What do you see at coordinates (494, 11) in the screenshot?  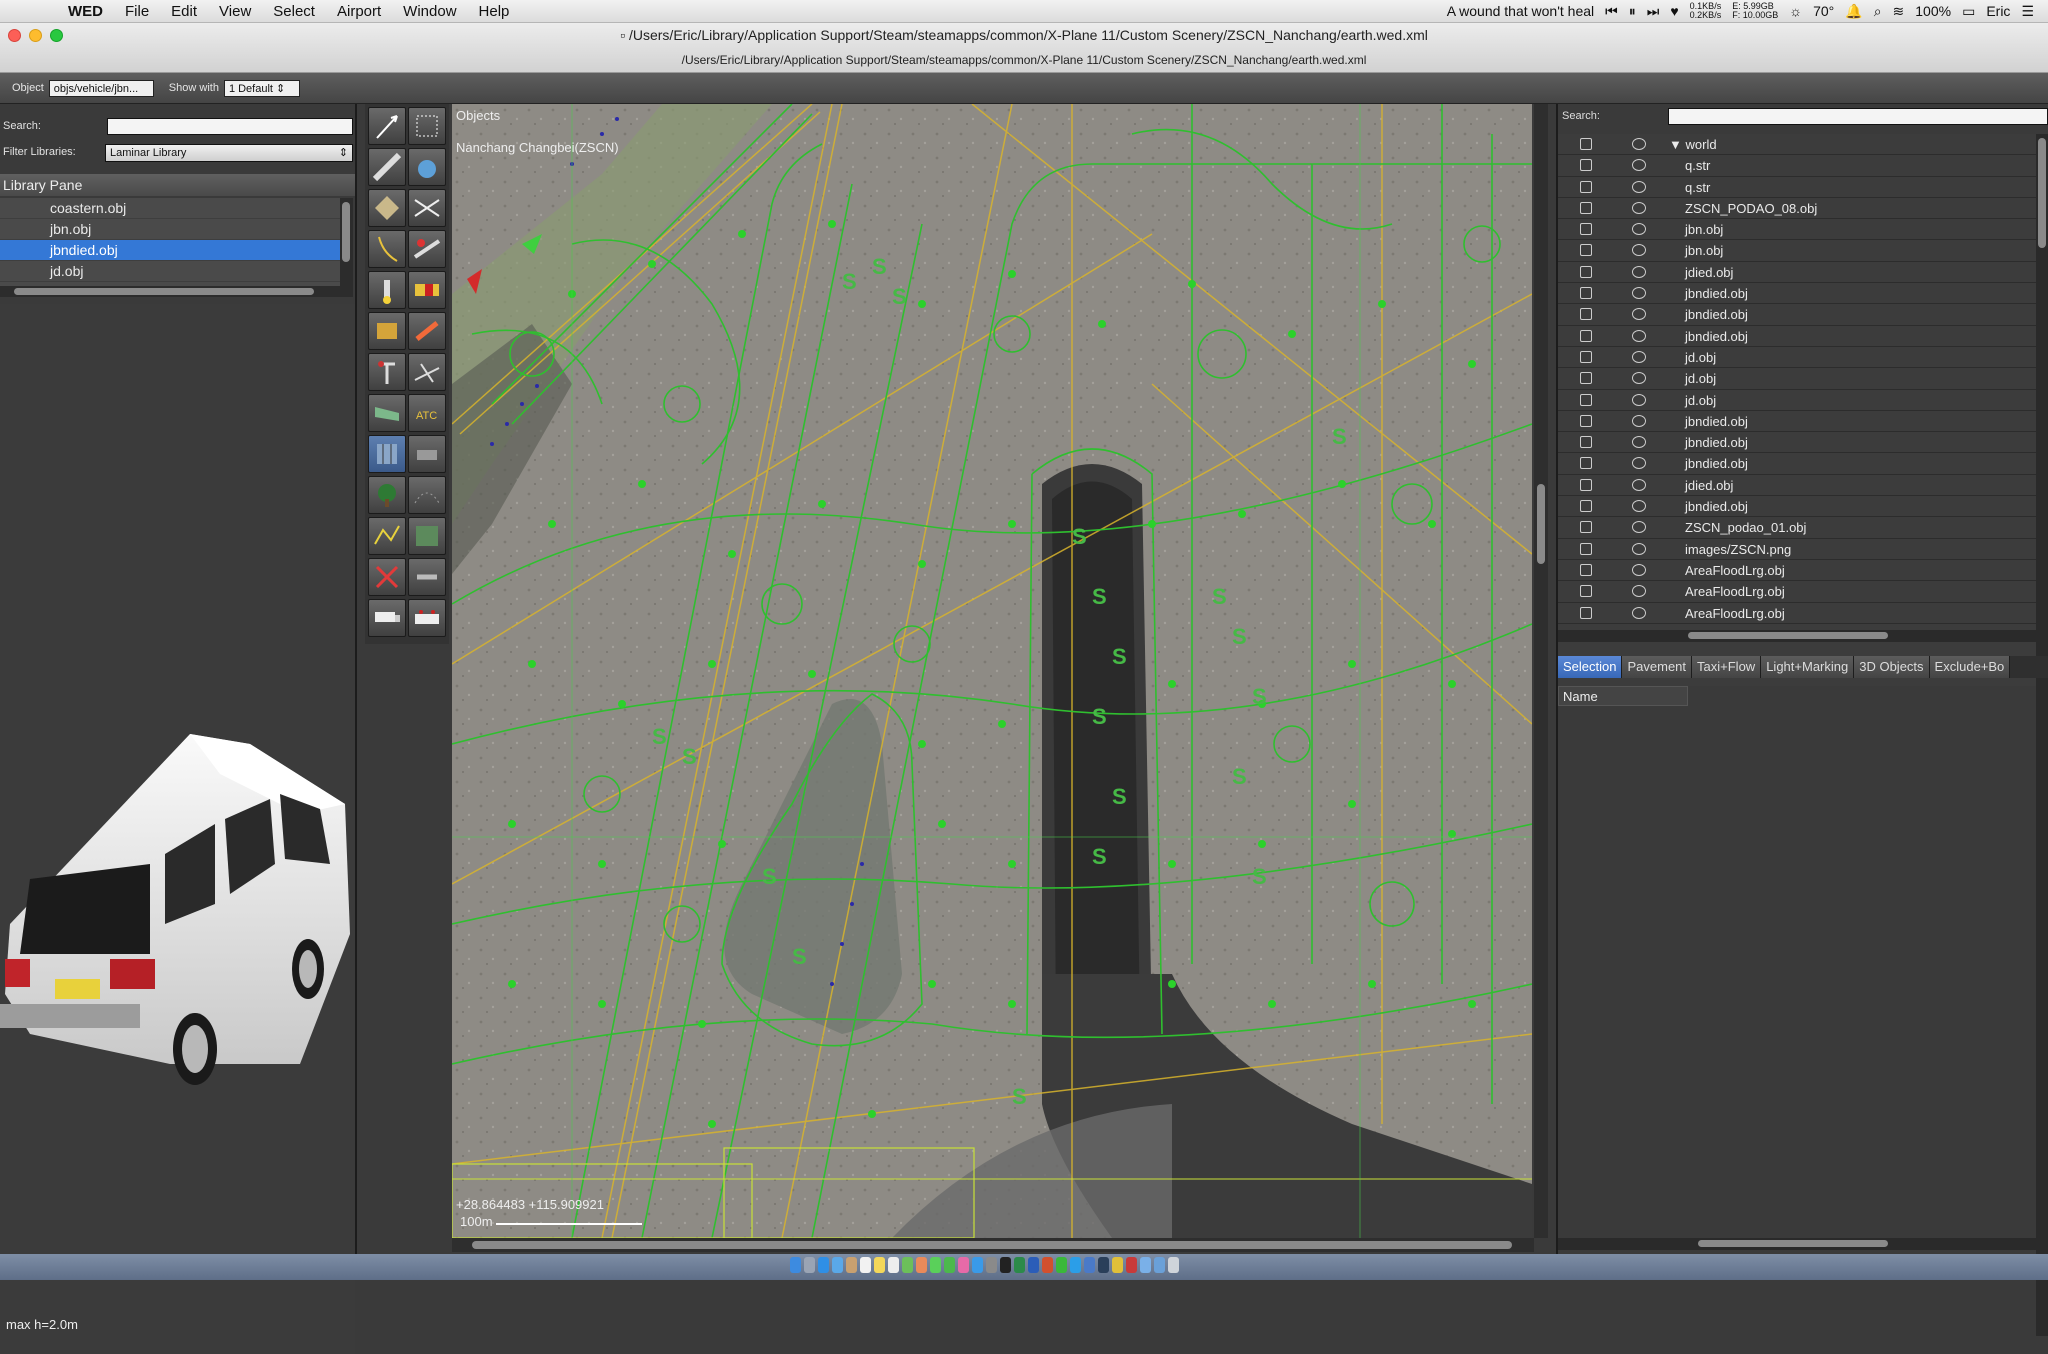 I see `menu-help: Help` at bounding box center [494, 11].